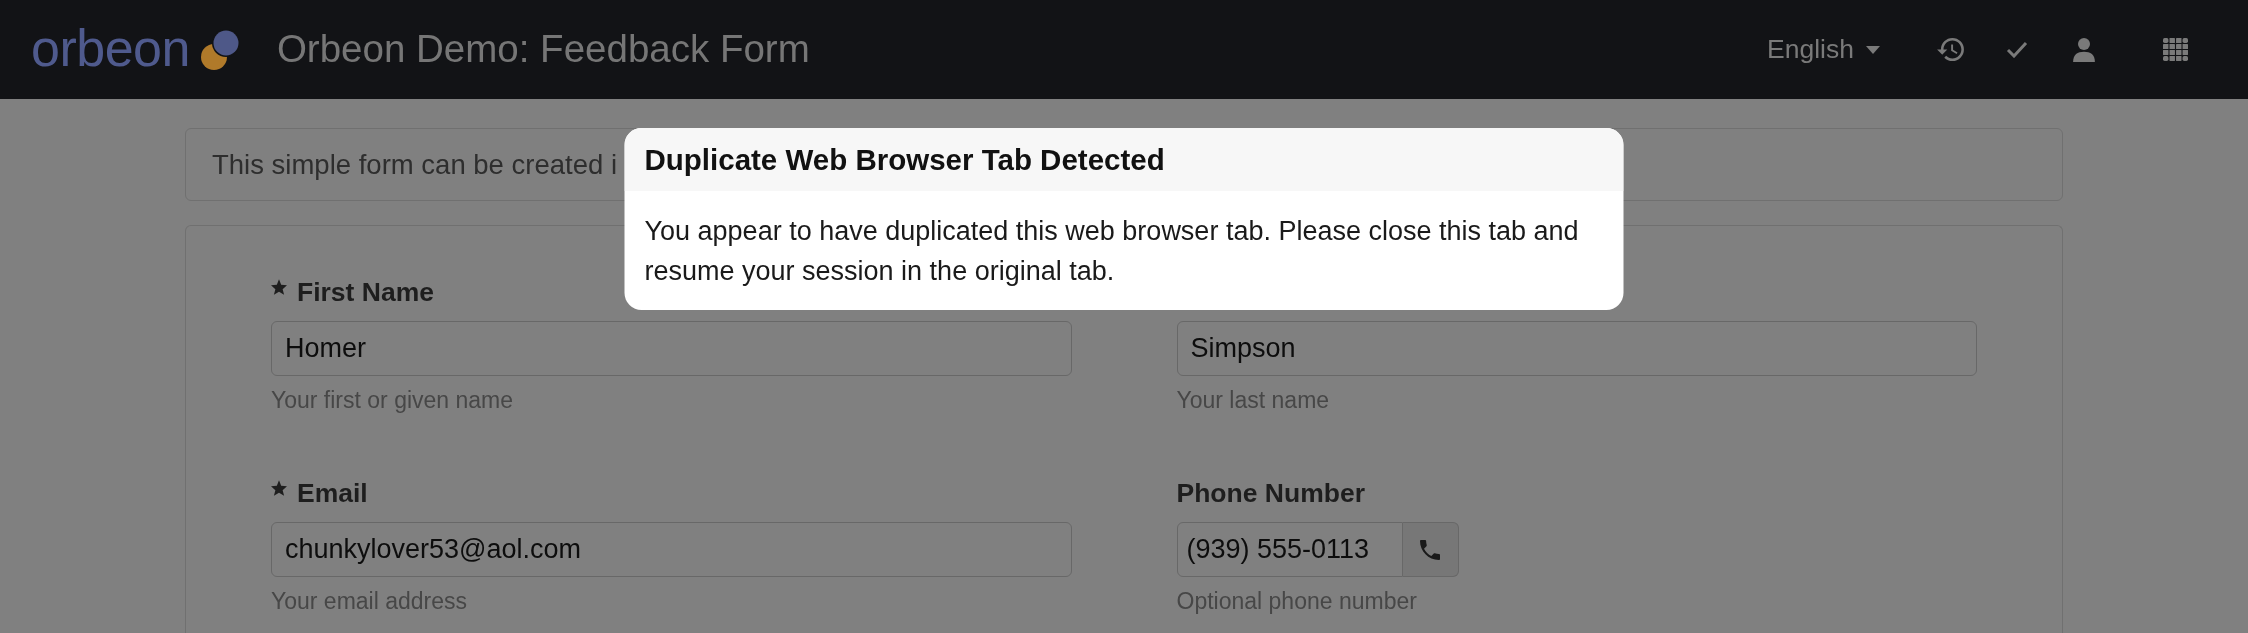 This screenshot has height=633, width=2248. What do you see at coordinates (671, 549) in the screenshot?
I see `text-field: chunkylover53@aol.com` at bounding box center [671, 549].